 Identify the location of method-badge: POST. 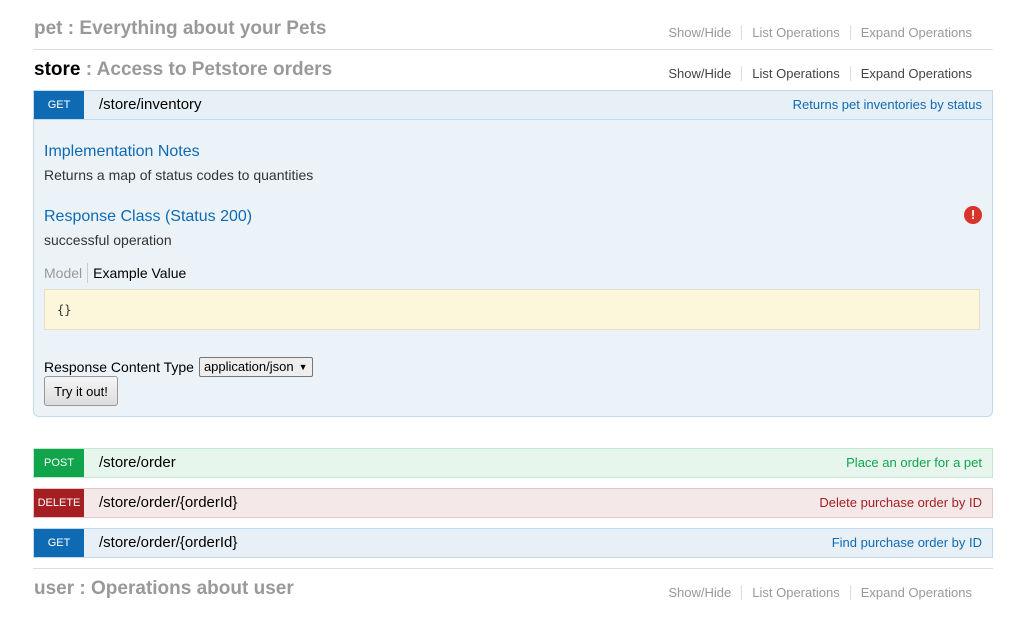
(59, 463).